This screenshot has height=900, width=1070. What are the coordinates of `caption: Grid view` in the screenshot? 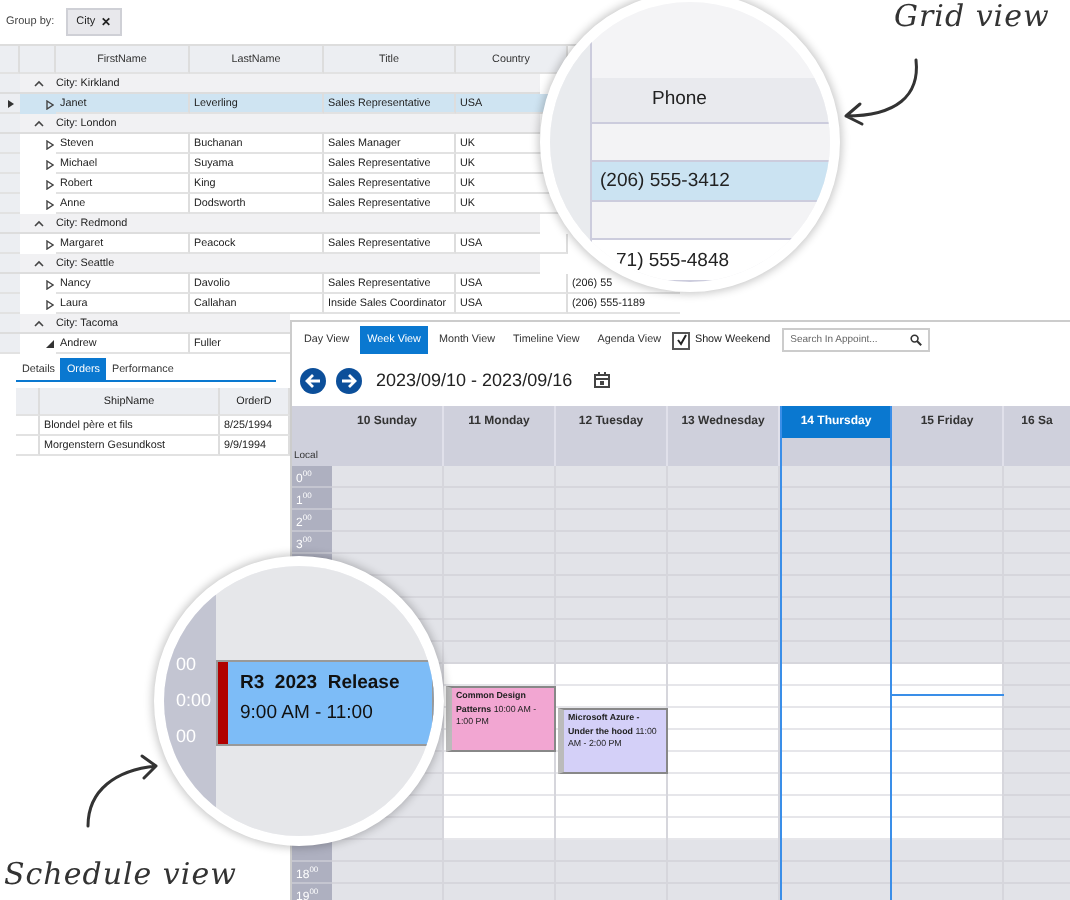 It's located at (972, 17).